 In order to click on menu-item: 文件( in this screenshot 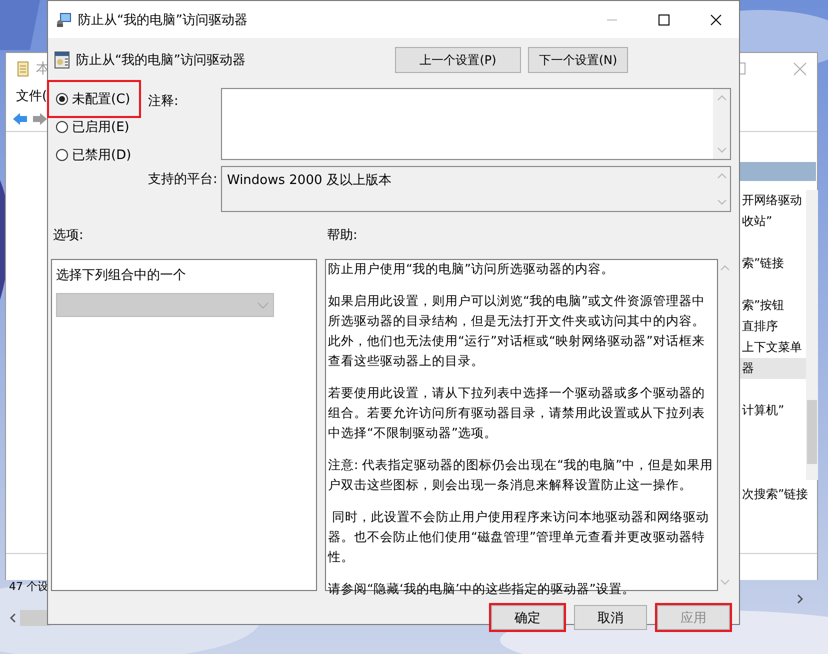, I will do `click(32, 96)`.